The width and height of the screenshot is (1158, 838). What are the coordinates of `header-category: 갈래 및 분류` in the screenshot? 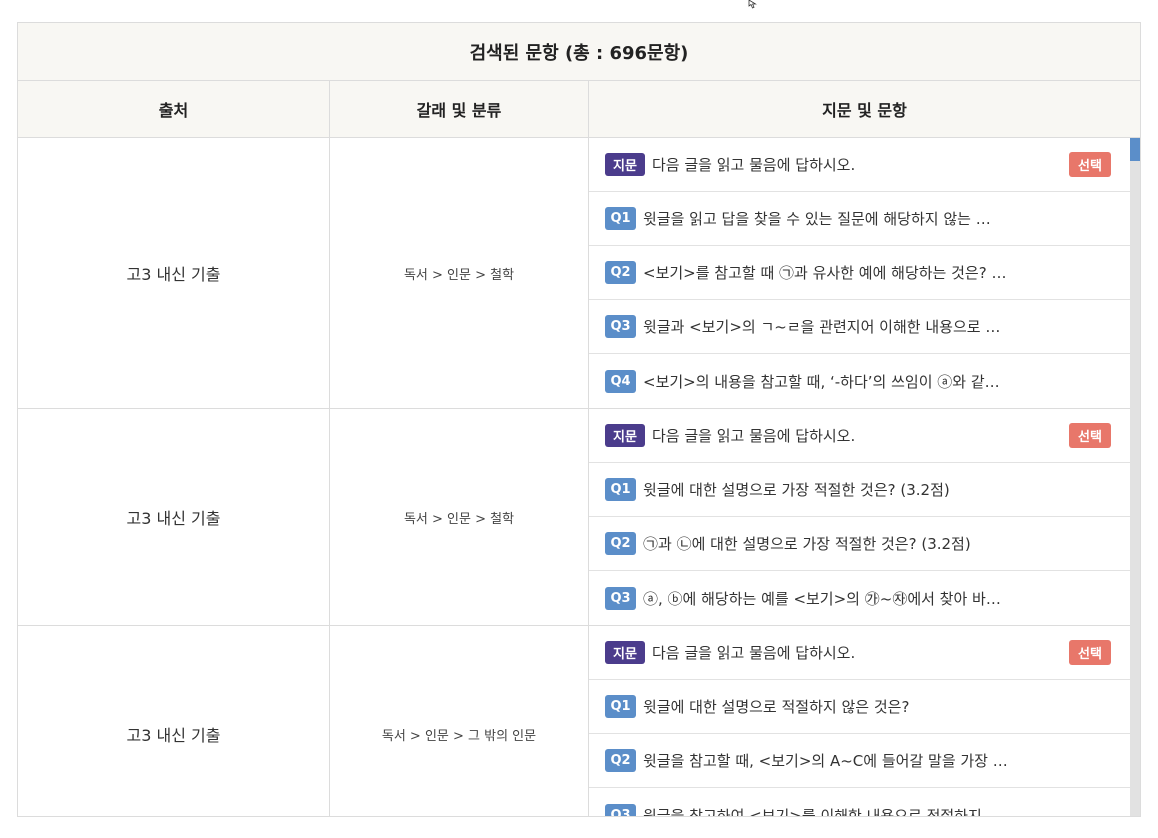 It's located at (459, 109).